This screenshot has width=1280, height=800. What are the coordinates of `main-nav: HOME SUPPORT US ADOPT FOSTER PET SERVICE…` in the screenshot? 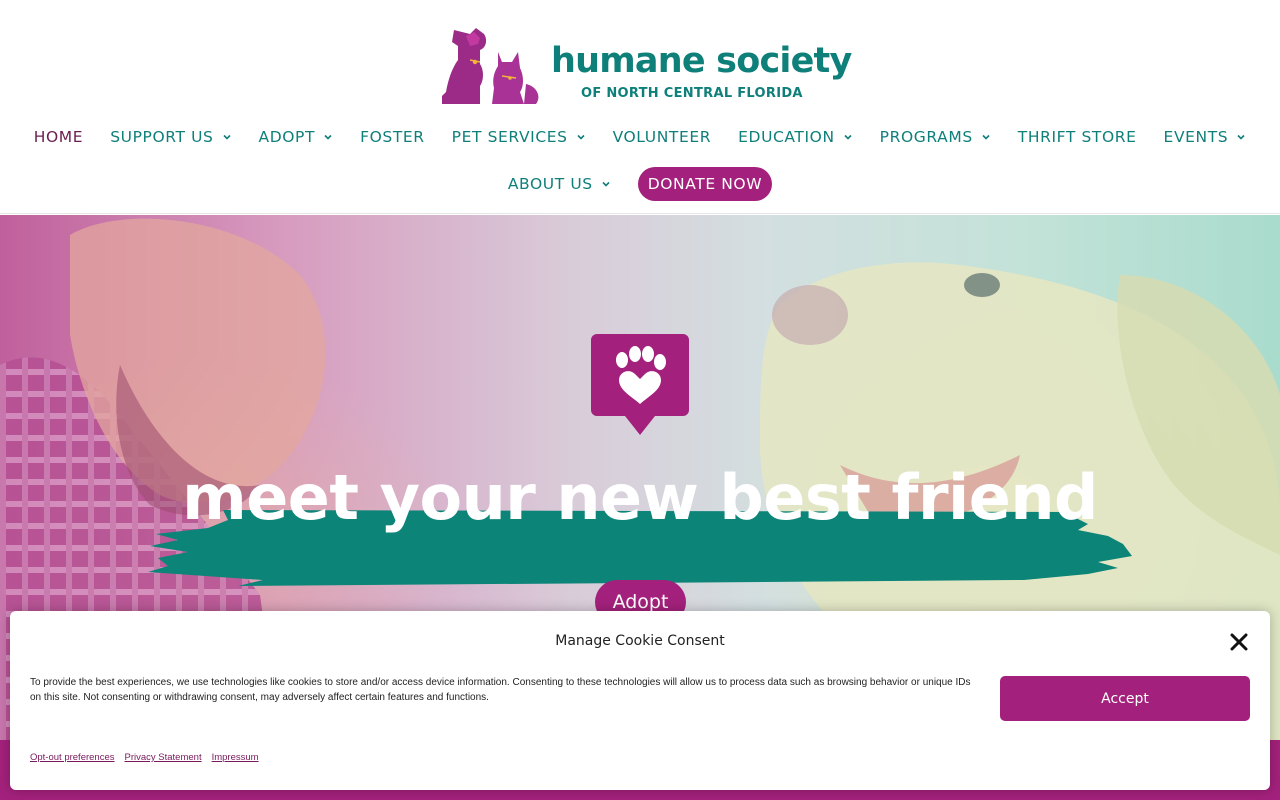 It's located at (640, 137).